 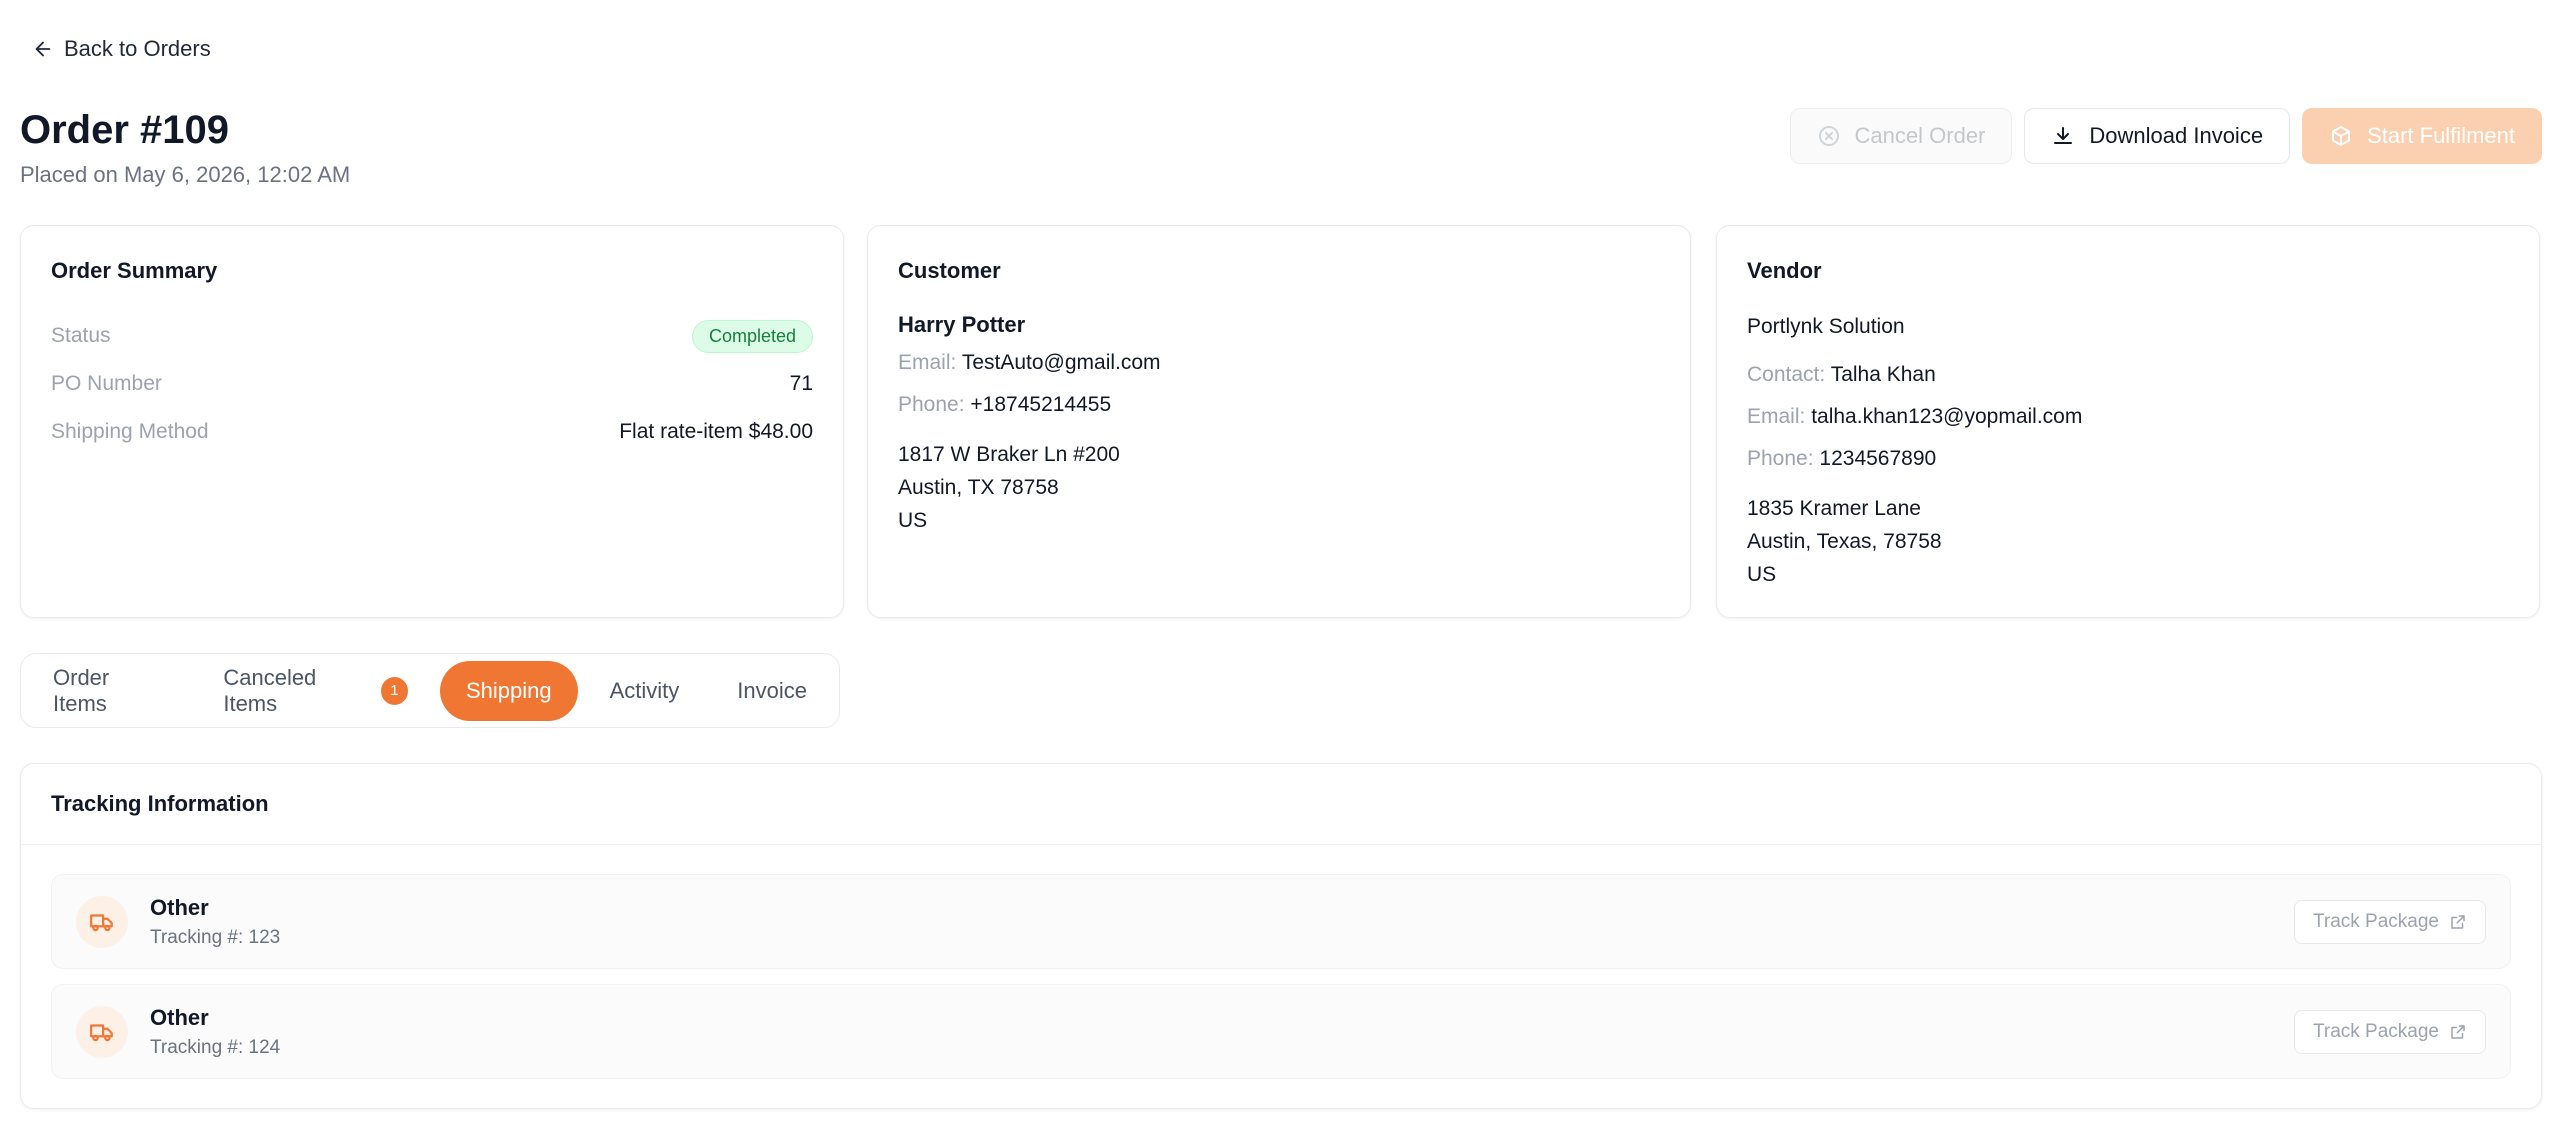 I want to click on customer-phone-line: Phone: +18745214455, so click(x=1279, y=405).